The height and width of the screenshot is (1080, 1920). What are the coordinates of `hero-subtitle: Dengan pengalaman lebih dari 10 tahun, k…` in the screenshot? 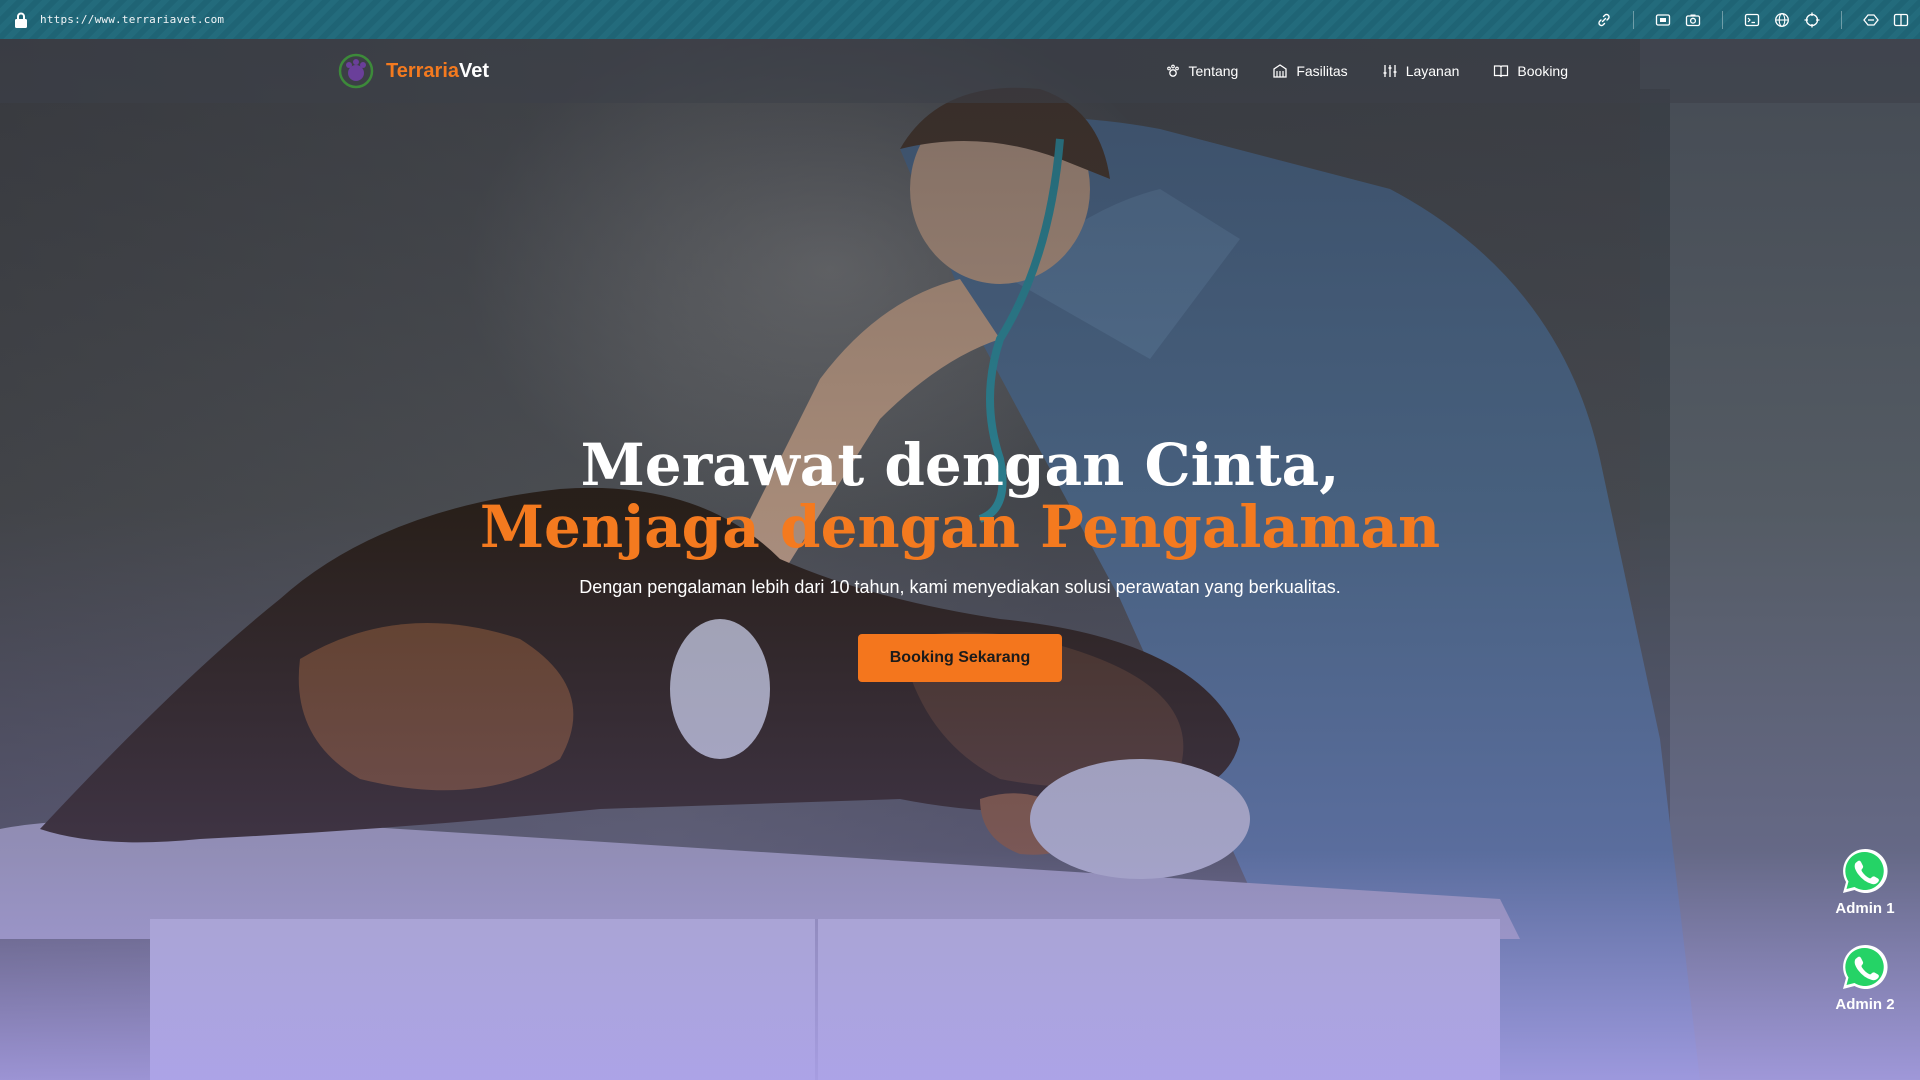 It's located at (960, 587).